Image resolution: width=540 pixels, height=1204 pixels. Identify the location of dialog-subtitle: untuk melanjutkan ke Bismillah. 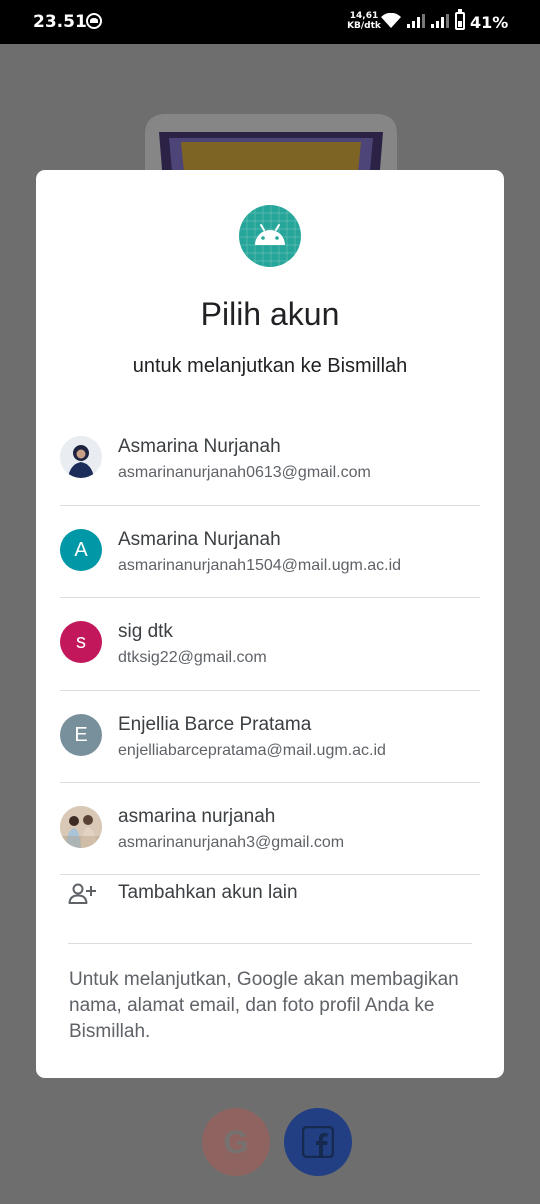
(270, 366).